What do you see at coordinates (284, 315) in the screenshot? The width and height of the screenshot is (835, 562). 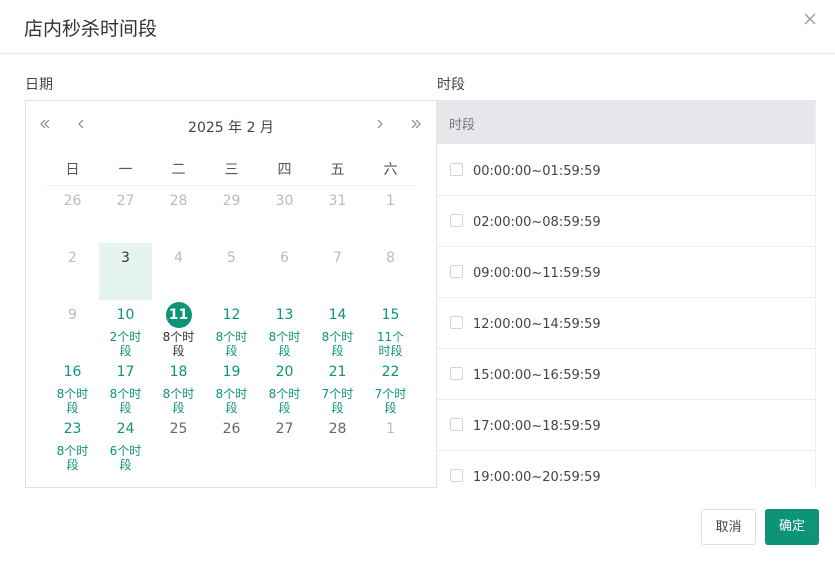 I see `day-number: 13` at bounding box center [284, 315].